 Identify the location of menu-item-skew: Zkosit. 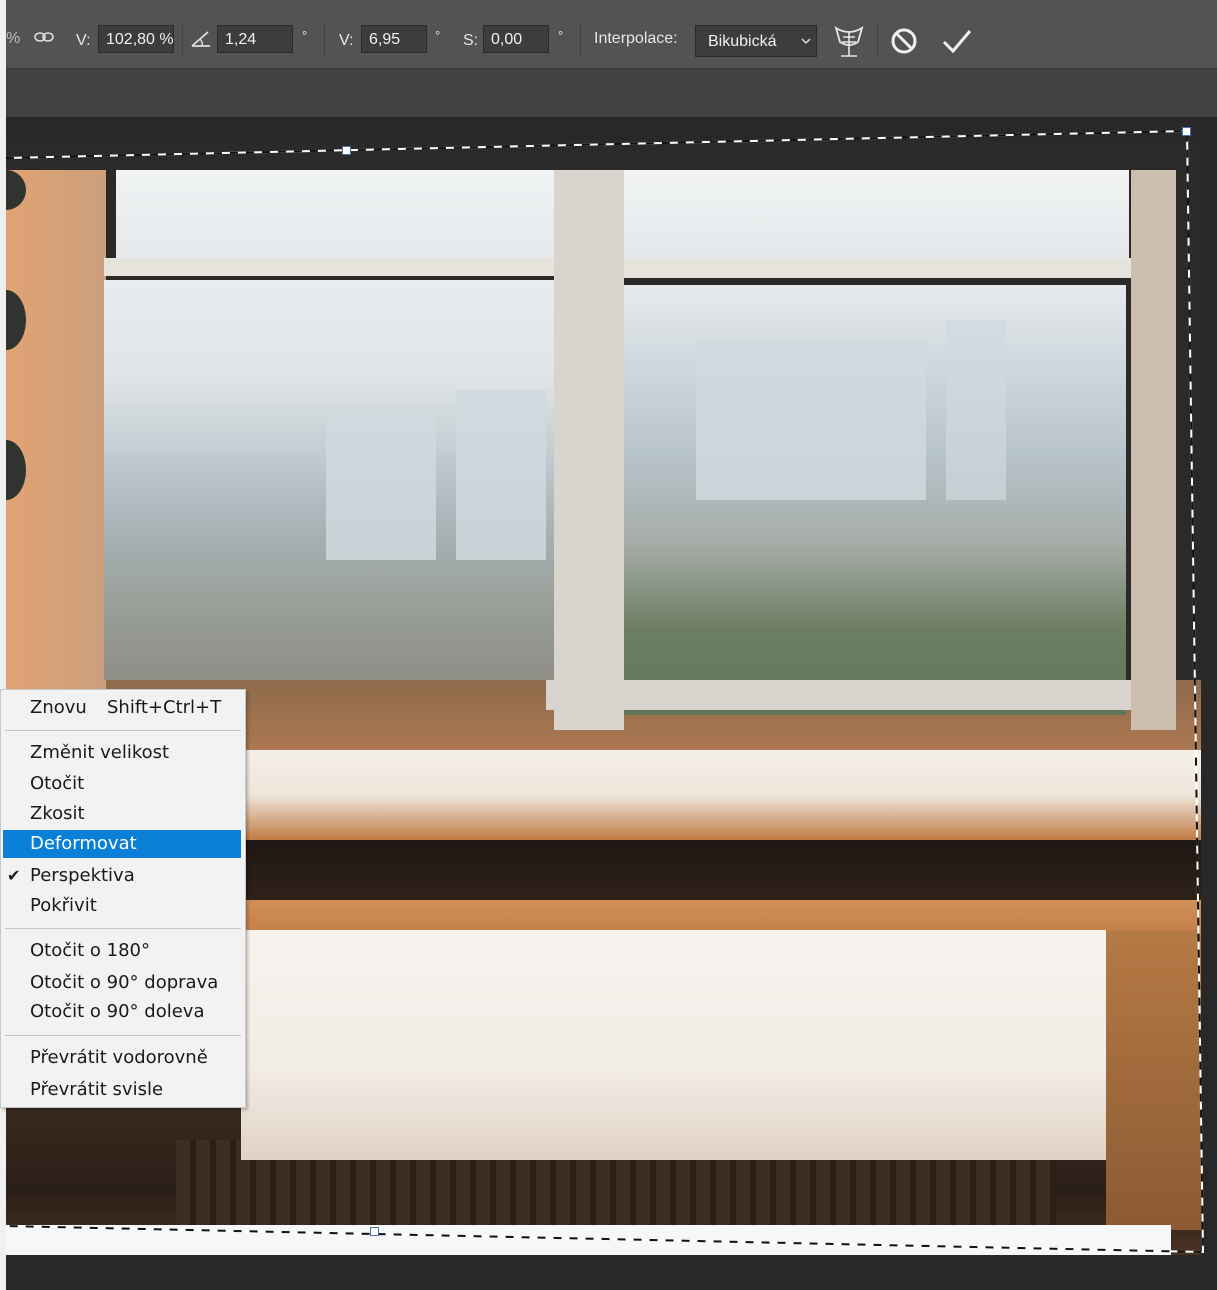
(122, 814).